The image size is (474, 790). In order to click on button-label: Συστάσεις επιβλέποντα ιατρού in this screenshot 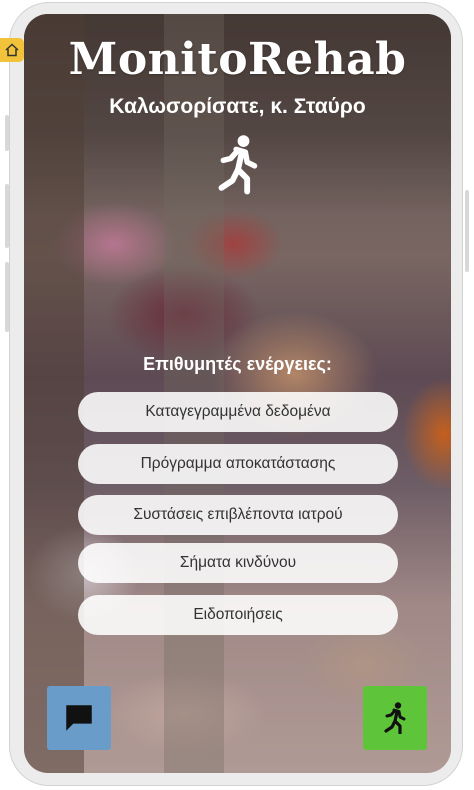, I will do `click(238, 514)`.